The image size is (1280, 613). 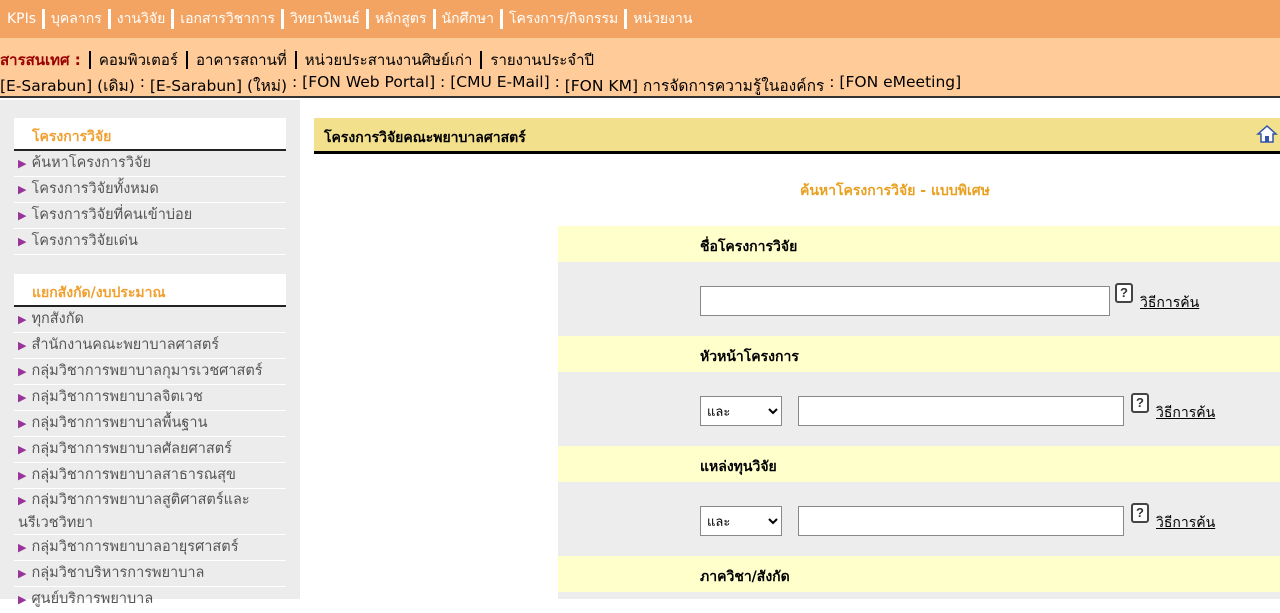 I want to click on nav-students: นักศึกษา, so click(x=468, y=19).